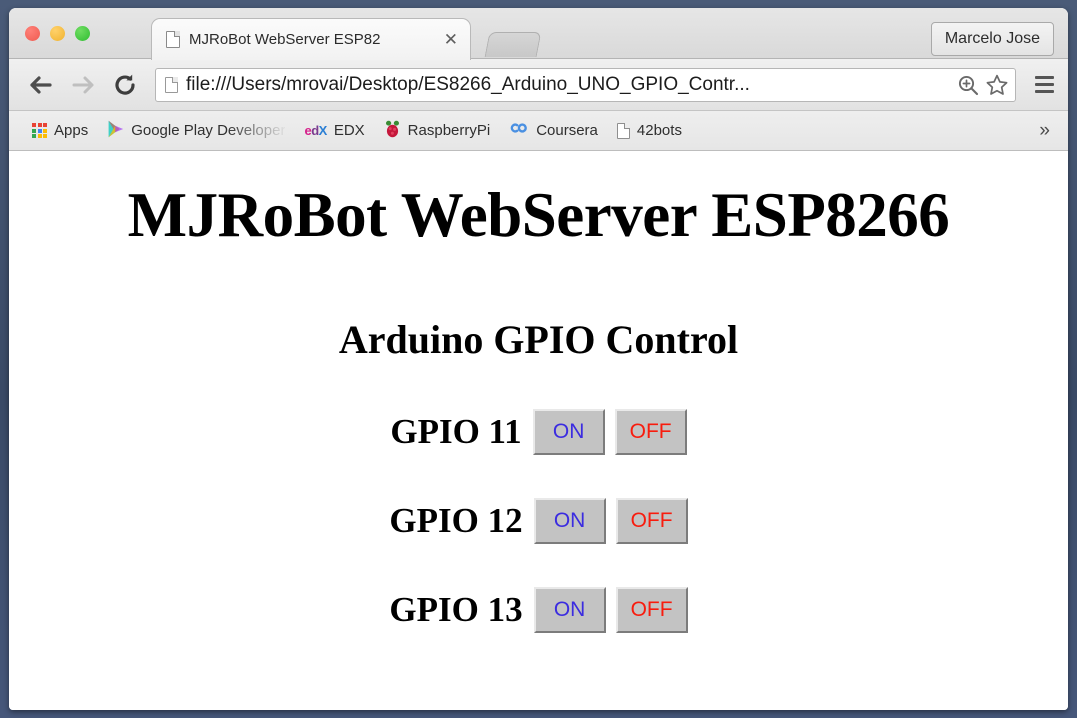  I want to click on reload-button, so click(125, 85).